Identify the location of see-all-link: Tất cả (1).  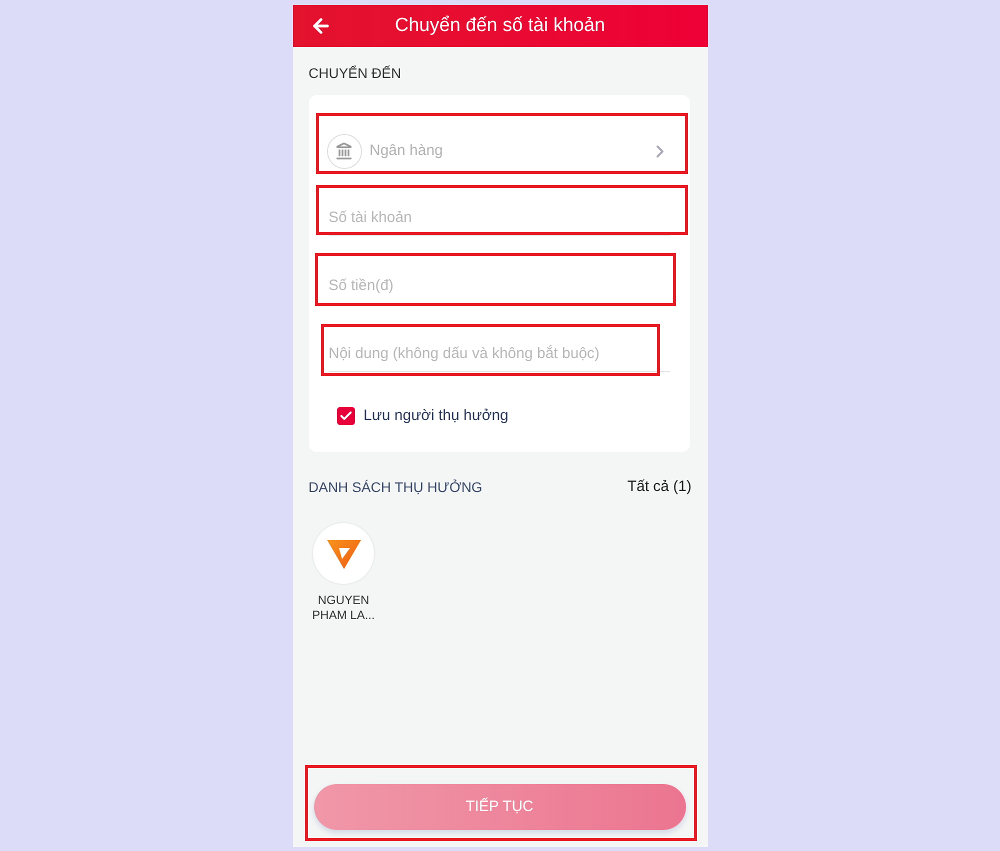
(659, 487).